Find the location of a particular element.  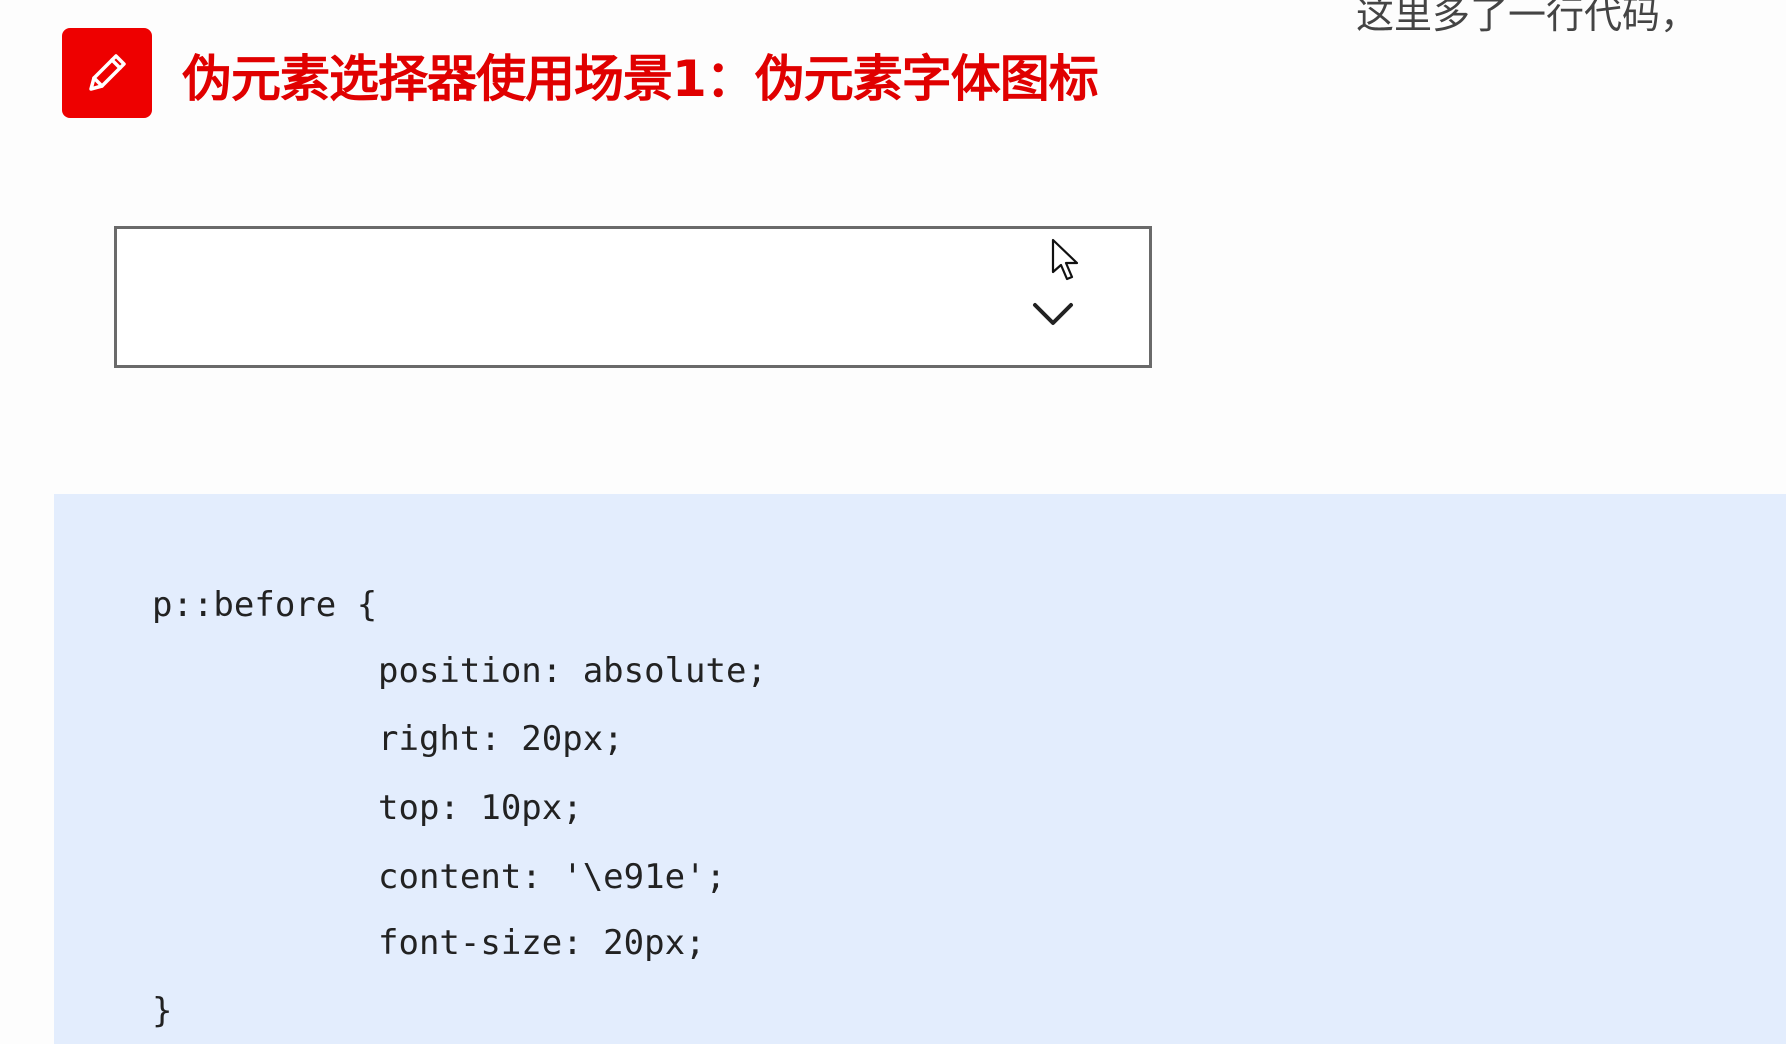

pencil-icon is located at coordinates (107, 73).